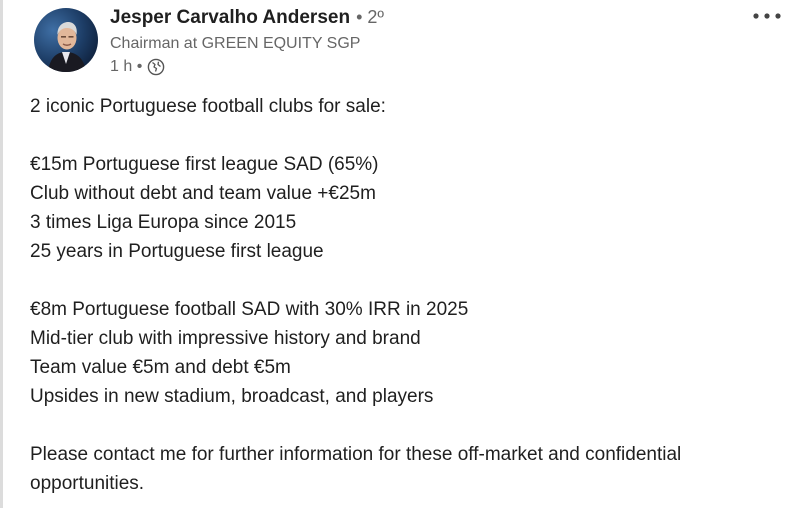 This screenshot has width=800, height=508. Describe the element at coordinates (370, 17) in the screenshot. I see `connection-degree: • 2º` at that location.